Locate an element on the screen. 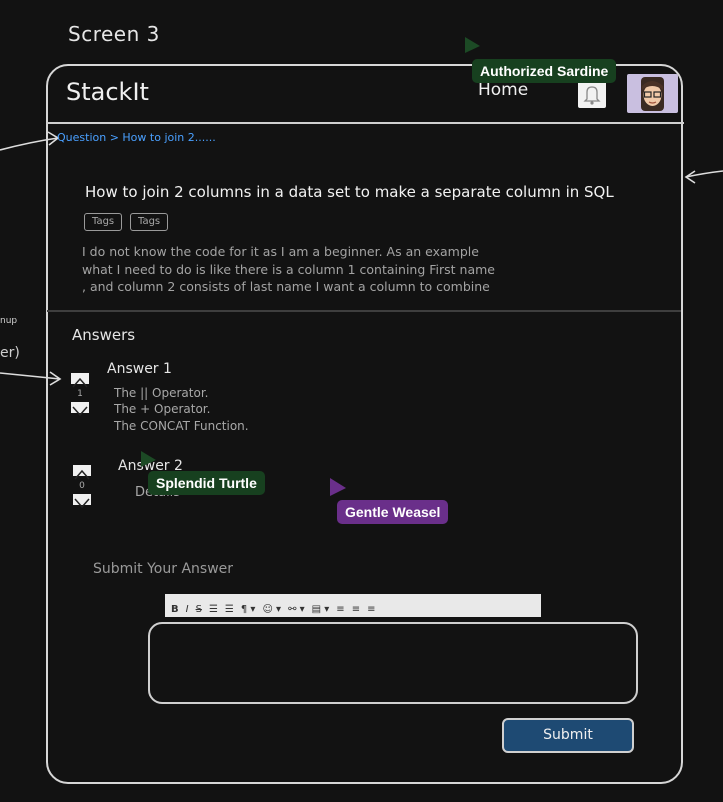  avatar is located at coordinates (652, 93).